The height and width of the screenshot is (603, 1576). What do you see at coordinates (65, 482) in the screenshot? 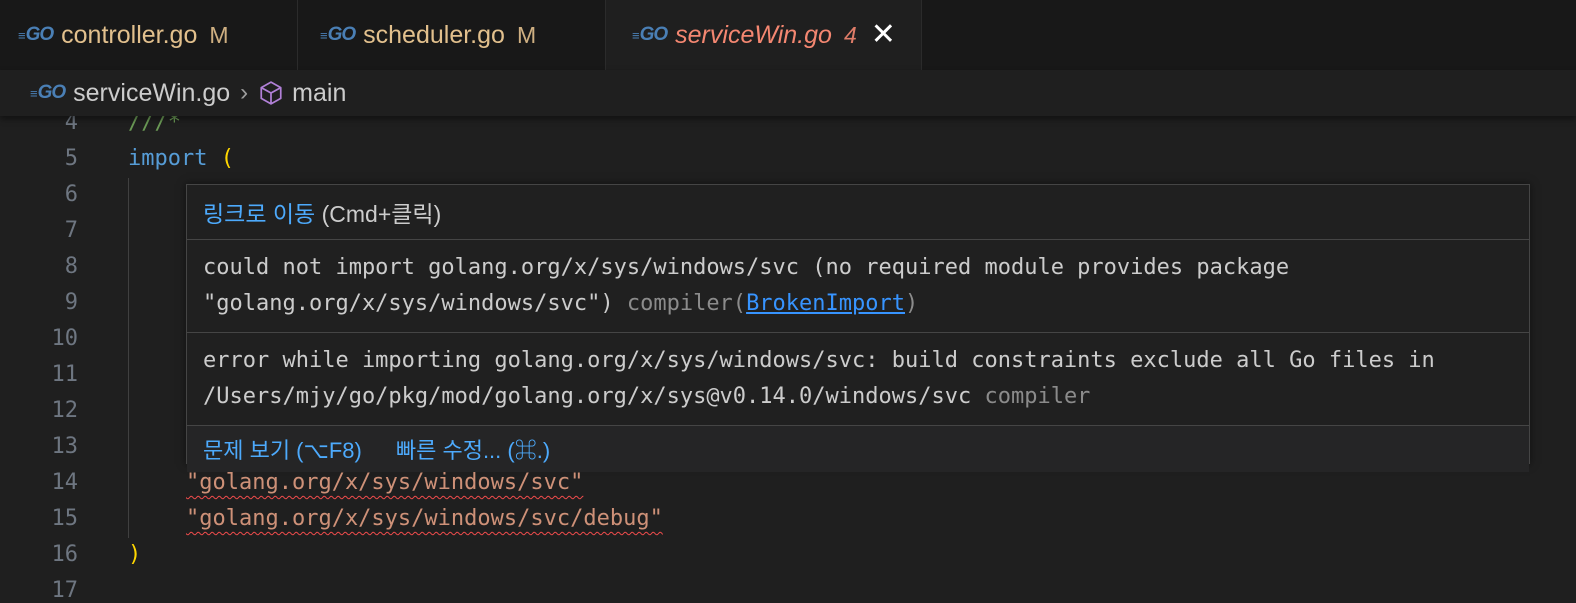
I see `line-number: 14` at bounding box center [65, 482].